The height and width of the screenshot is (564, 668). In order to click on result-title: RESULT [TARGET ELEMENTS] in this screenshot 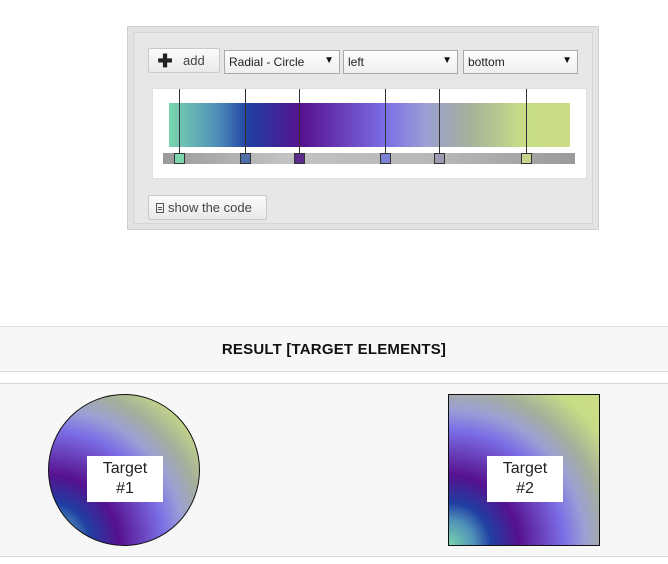, I will do `click(334, 349)`.